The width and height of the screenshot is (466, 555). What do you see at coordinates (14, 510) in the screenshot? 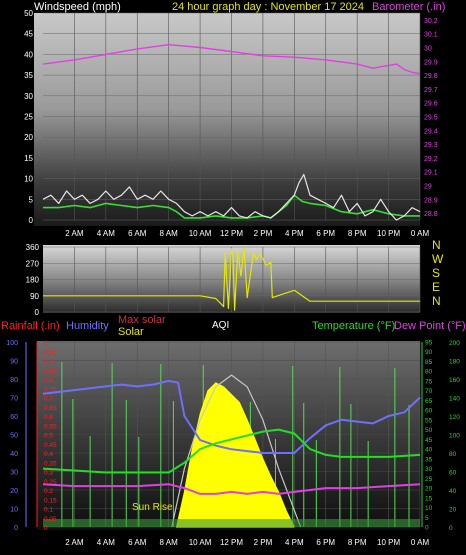
I see `humidity-tick-label: 10` at bounding box center [14, 510].